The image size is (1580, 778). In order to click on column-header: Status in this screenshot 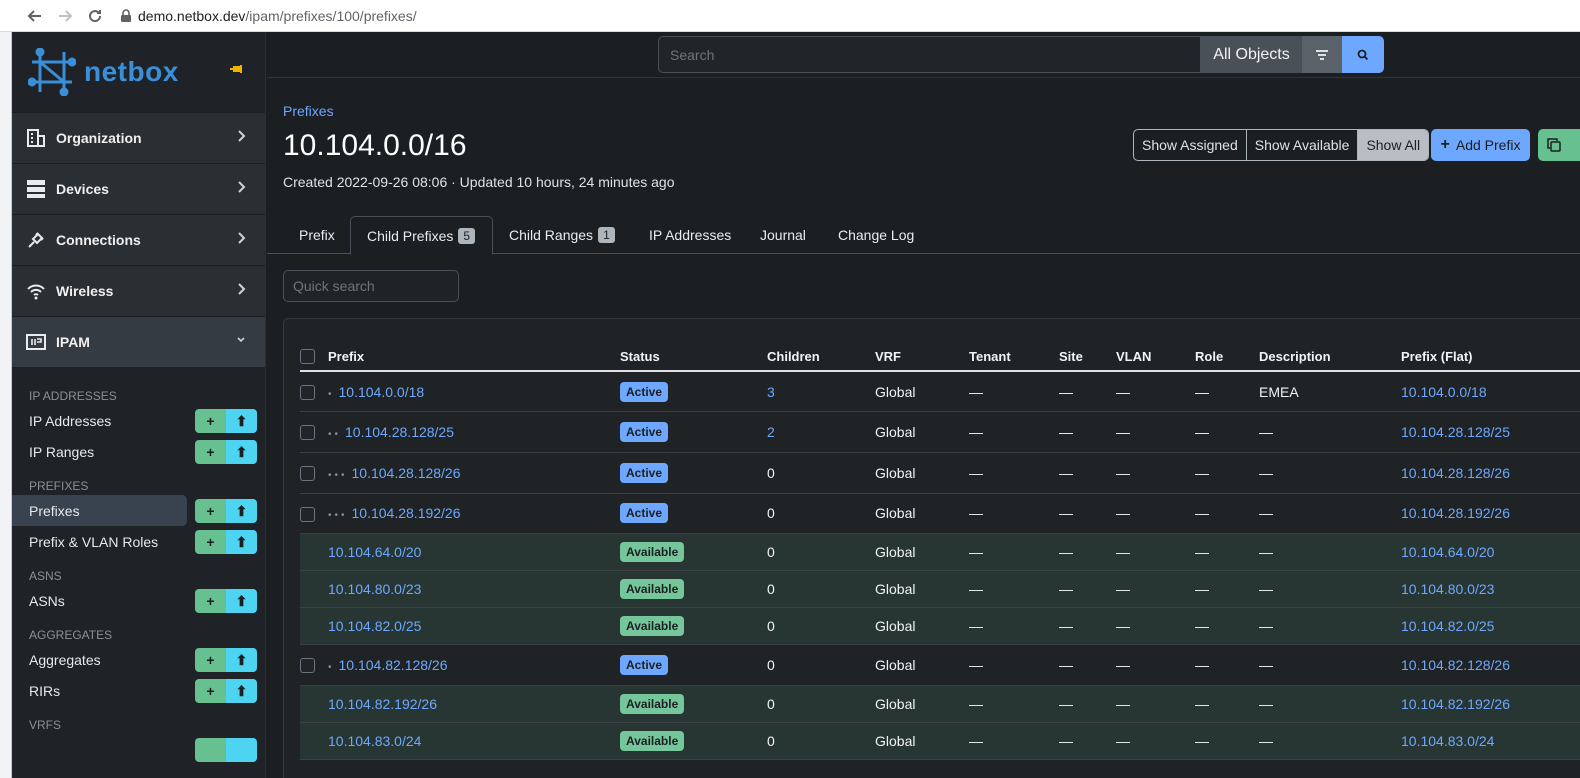, I will do `click(693, 356)`.